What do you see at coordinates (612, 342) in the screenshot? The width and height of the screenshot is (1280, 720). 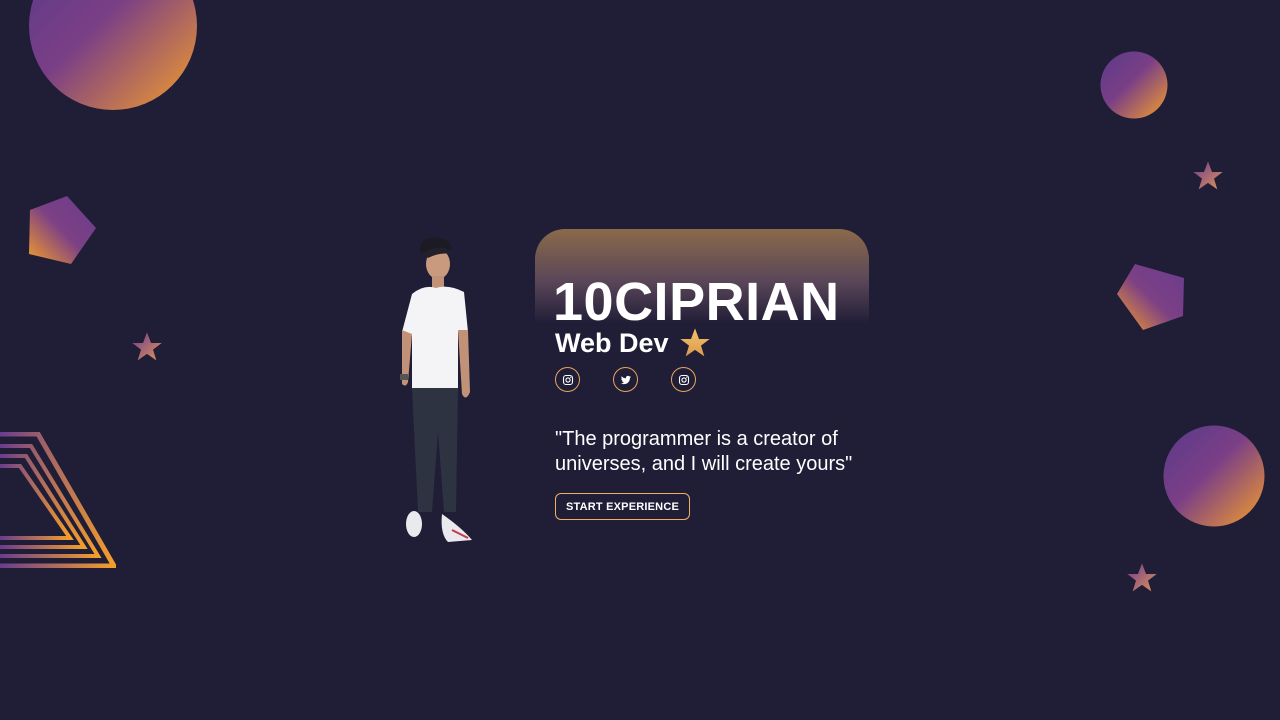 I see `role-subtitle: Web Dev` at bounding box center [612, 342].